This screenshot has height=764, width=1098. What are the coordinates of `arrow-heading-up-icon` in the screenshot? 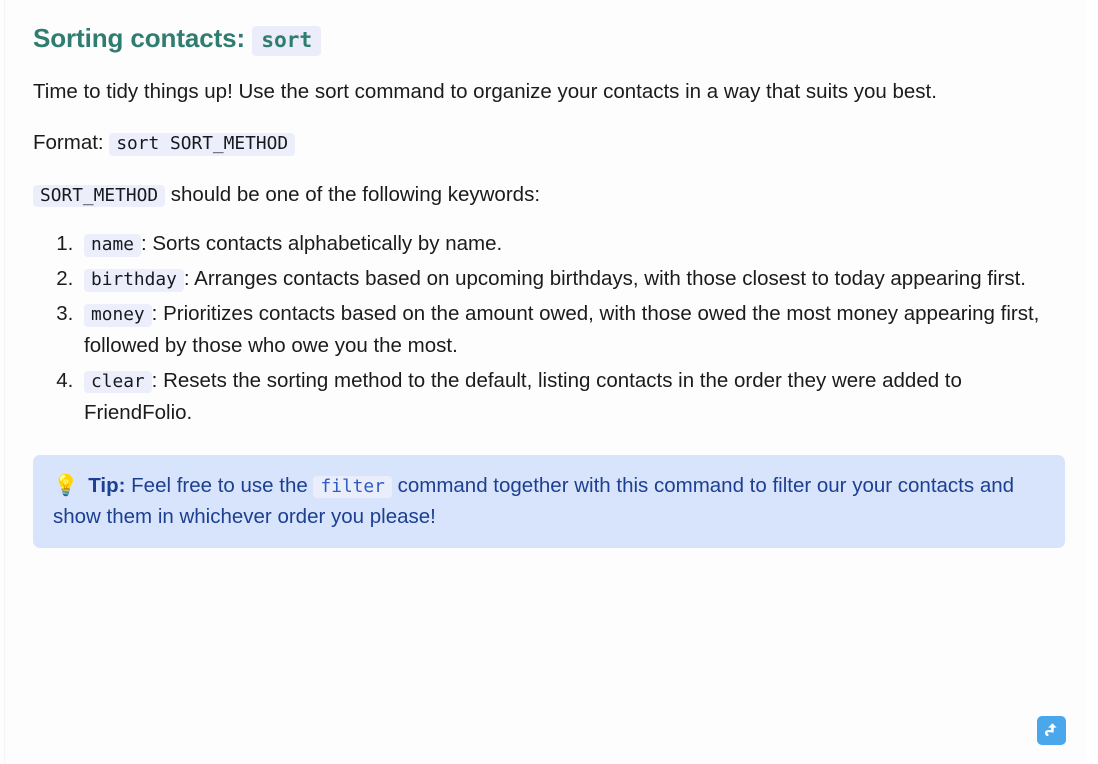 It's located at (1051, 730).